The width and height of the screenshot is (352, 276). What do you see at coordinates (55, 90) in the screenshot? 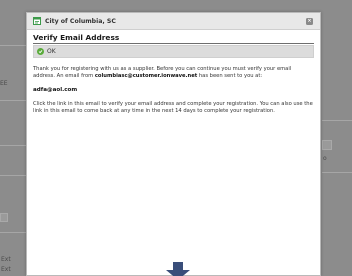
I see `recipient-email: adfa@aol.com` at bounding box center [55, 90].